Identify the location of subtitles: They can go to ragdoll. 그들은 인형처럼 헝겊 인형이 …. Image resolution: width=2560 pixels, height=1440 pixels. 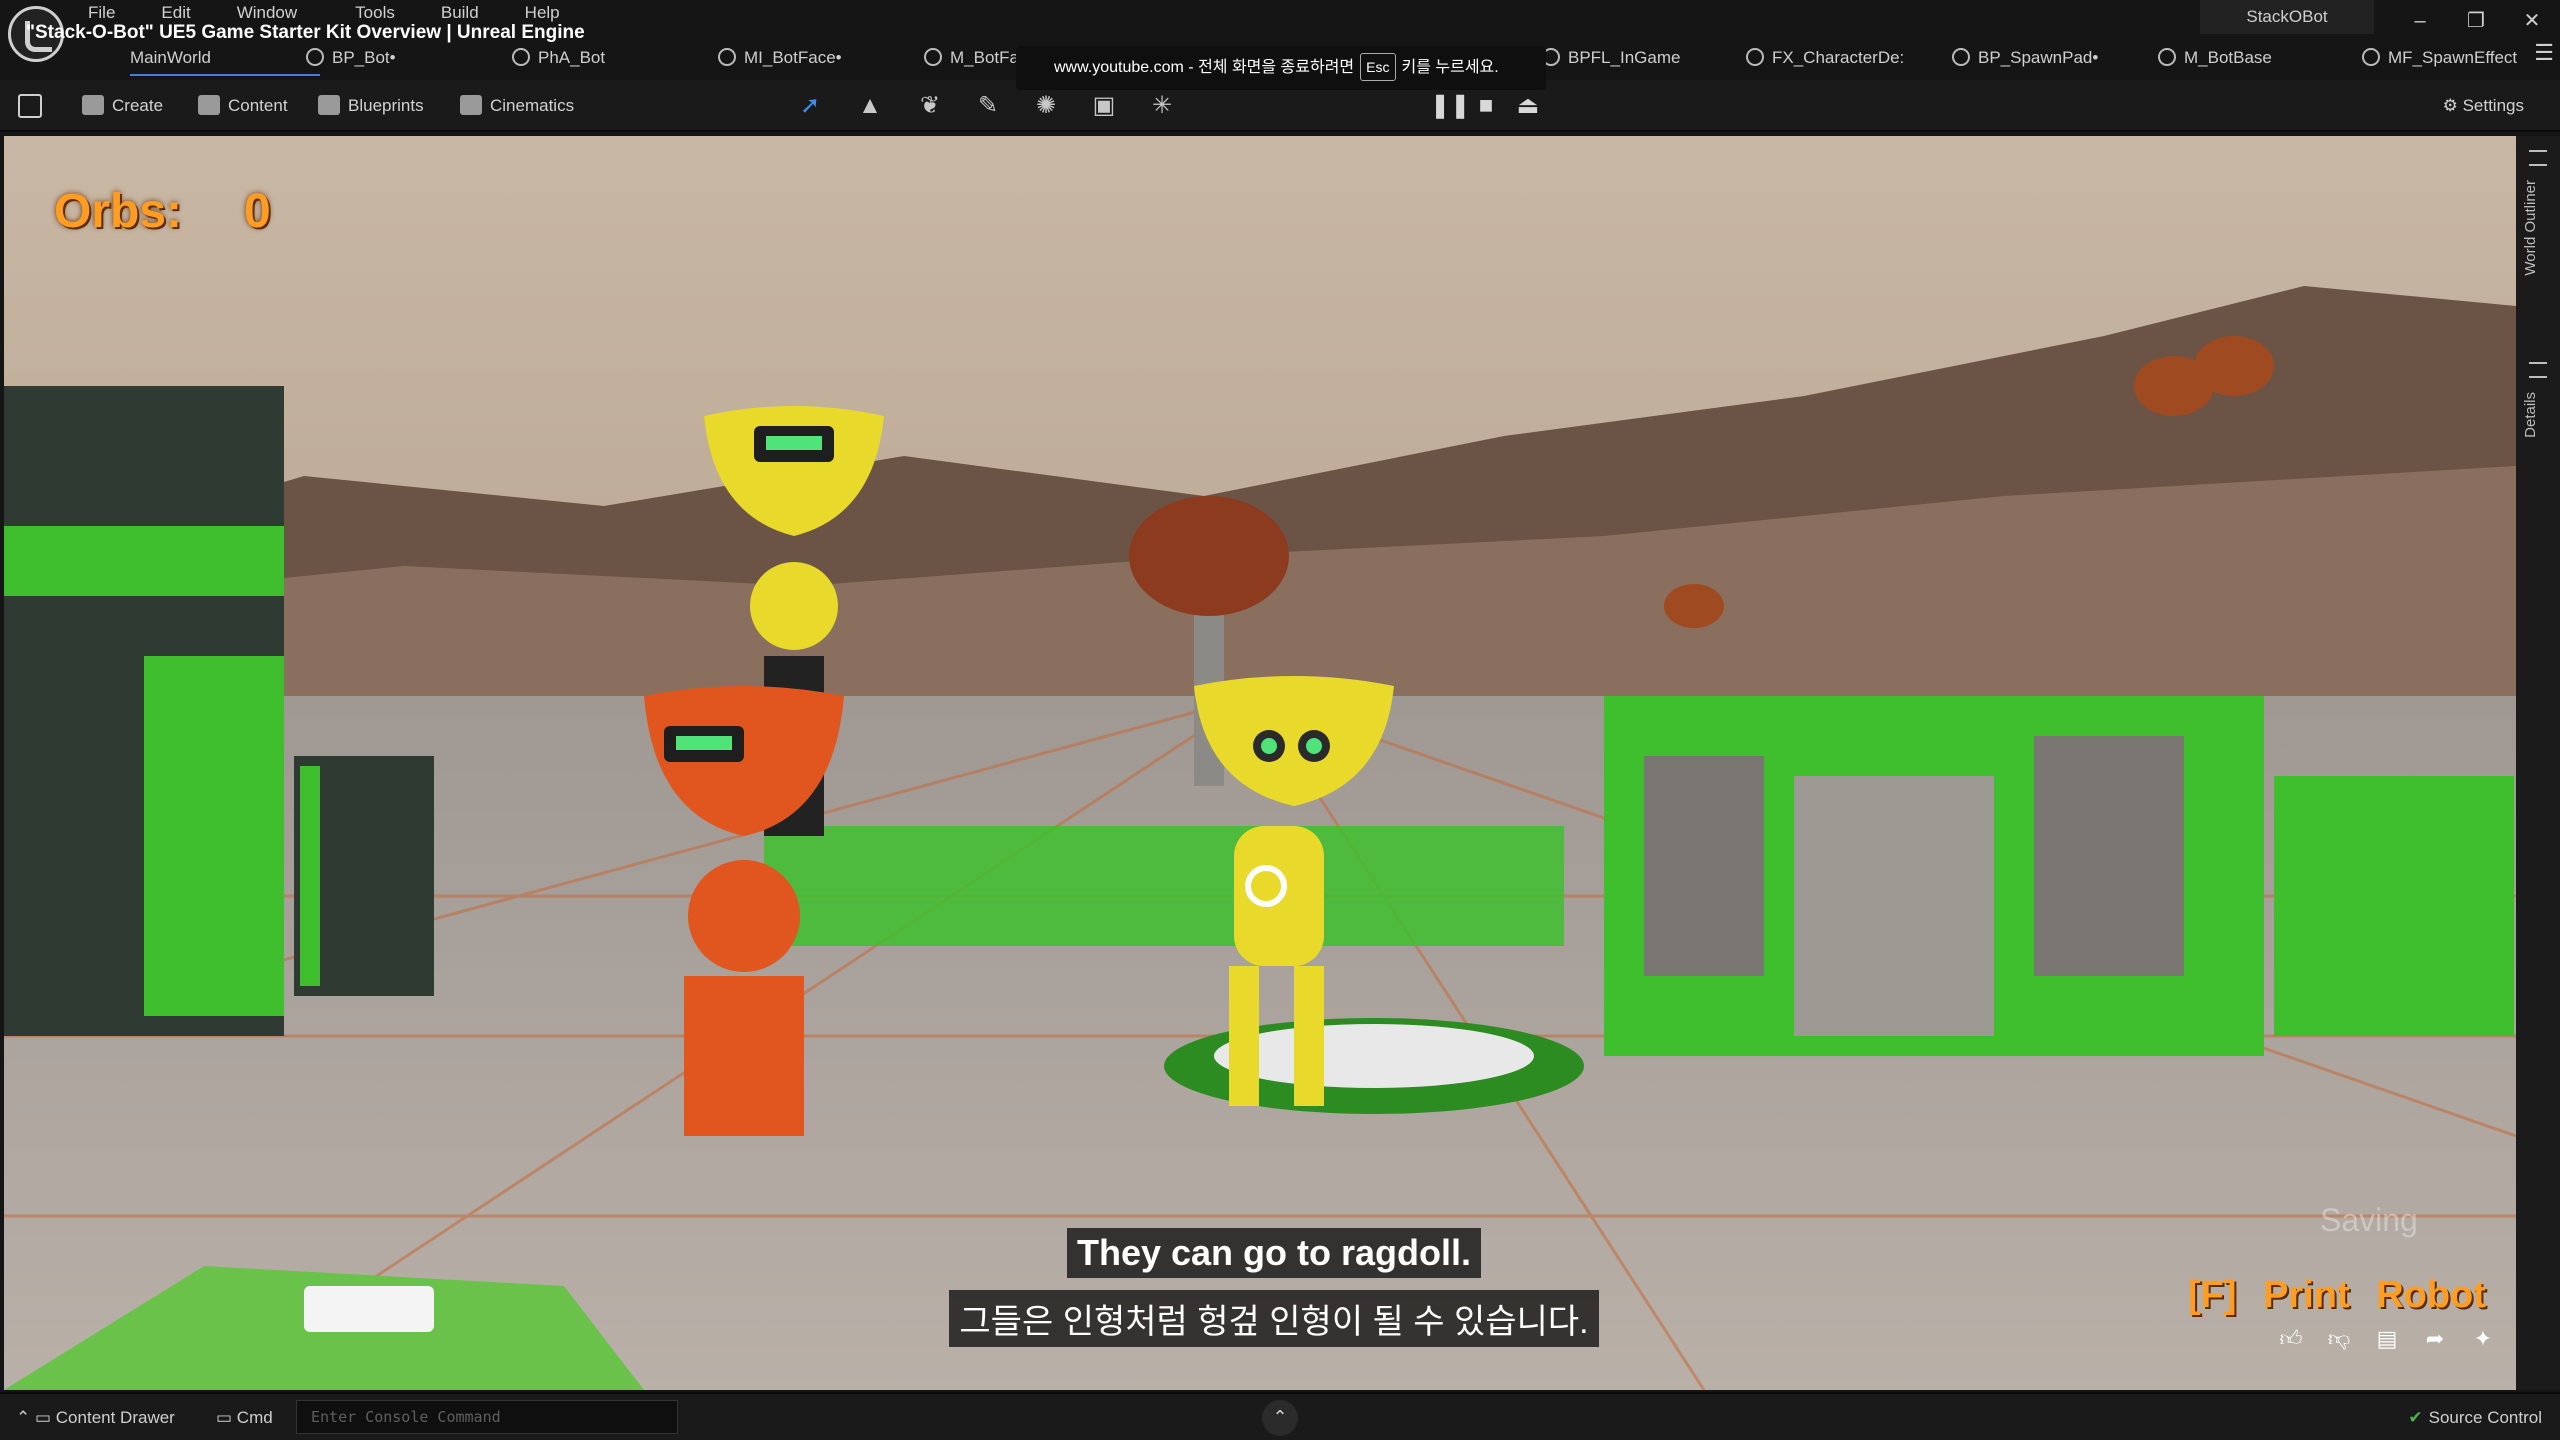
(1260, 1287).